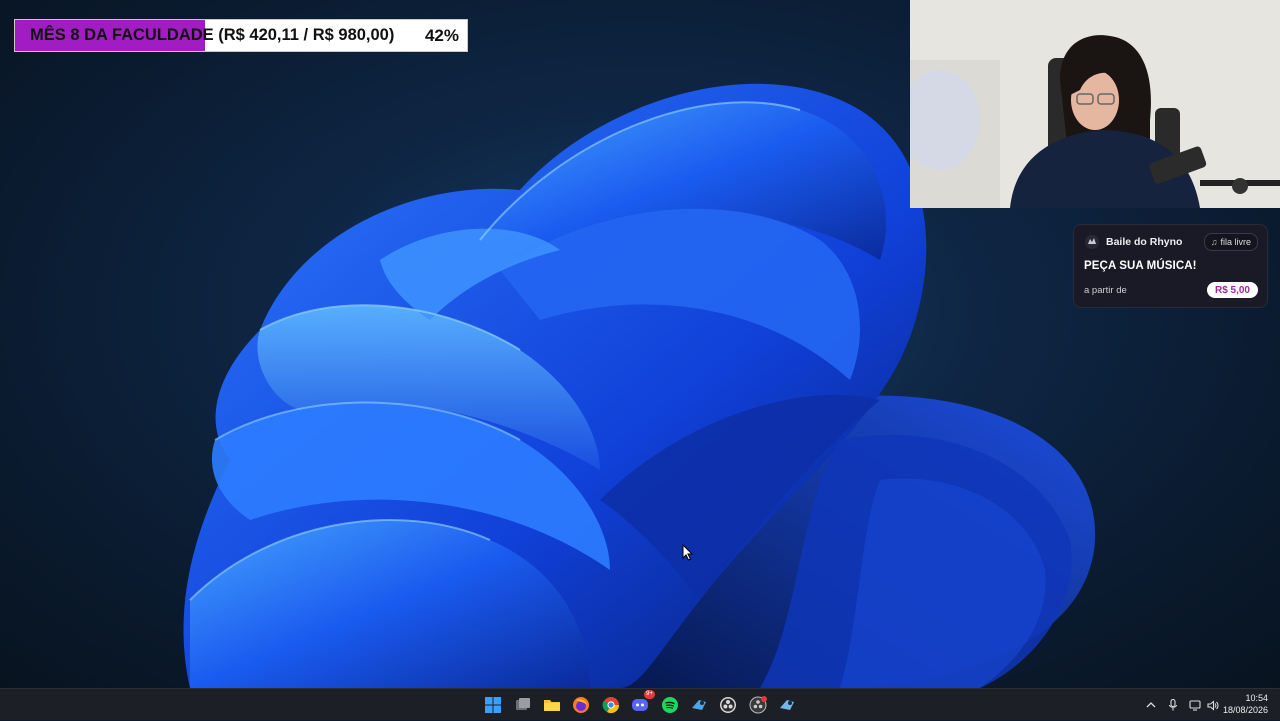 The width and height of the screenshot is (1280, 721). I want to click on obs-button, so click(728, 705).